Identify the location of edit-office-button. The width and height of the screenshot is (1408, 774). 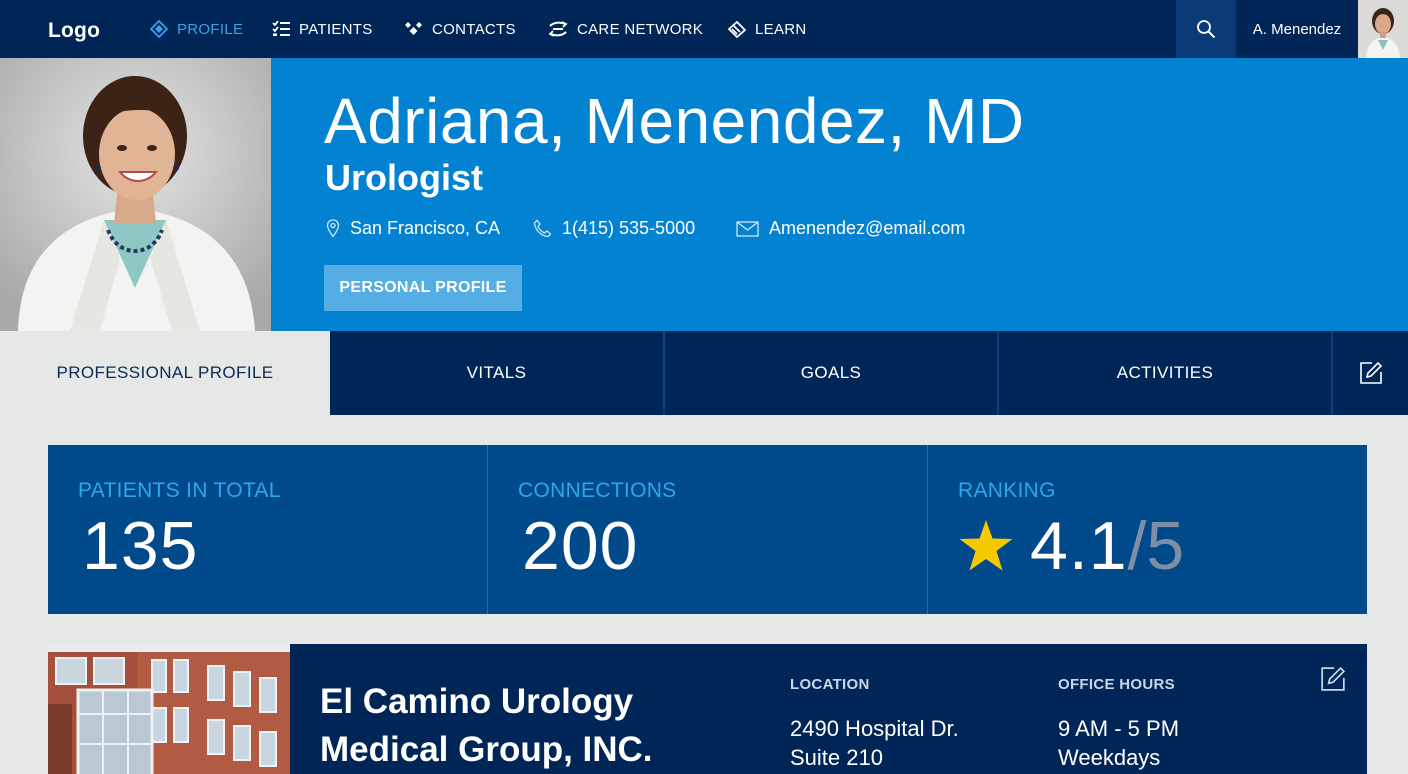
(1334, 680).